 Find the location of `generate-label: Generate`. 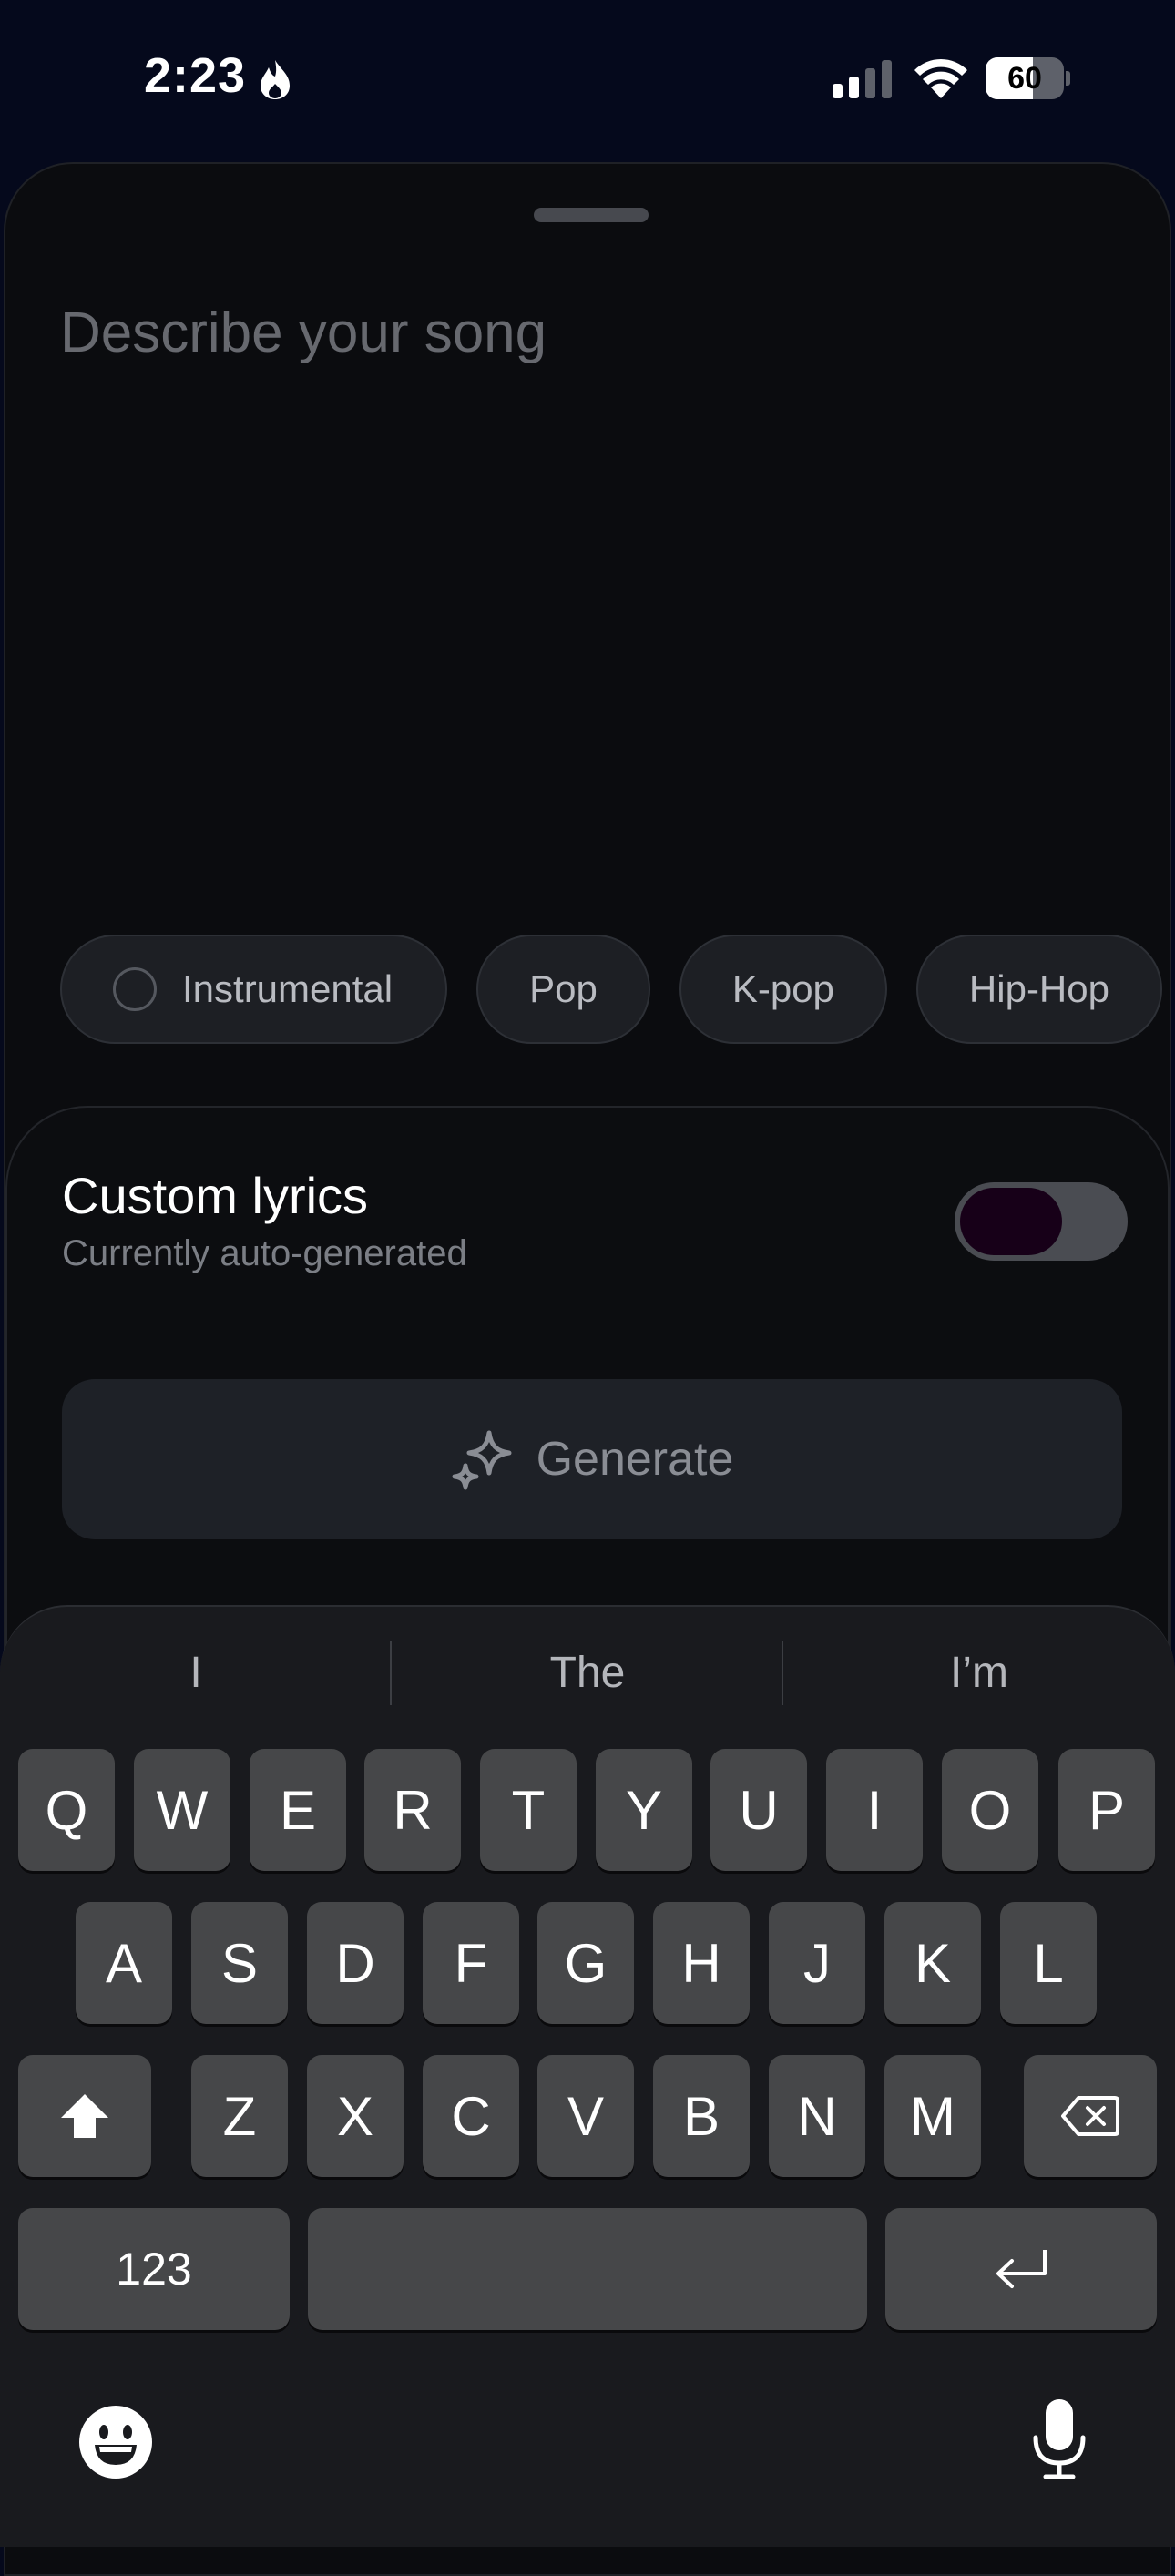

generate-label: Generate is located at coordinates (635, 1459).